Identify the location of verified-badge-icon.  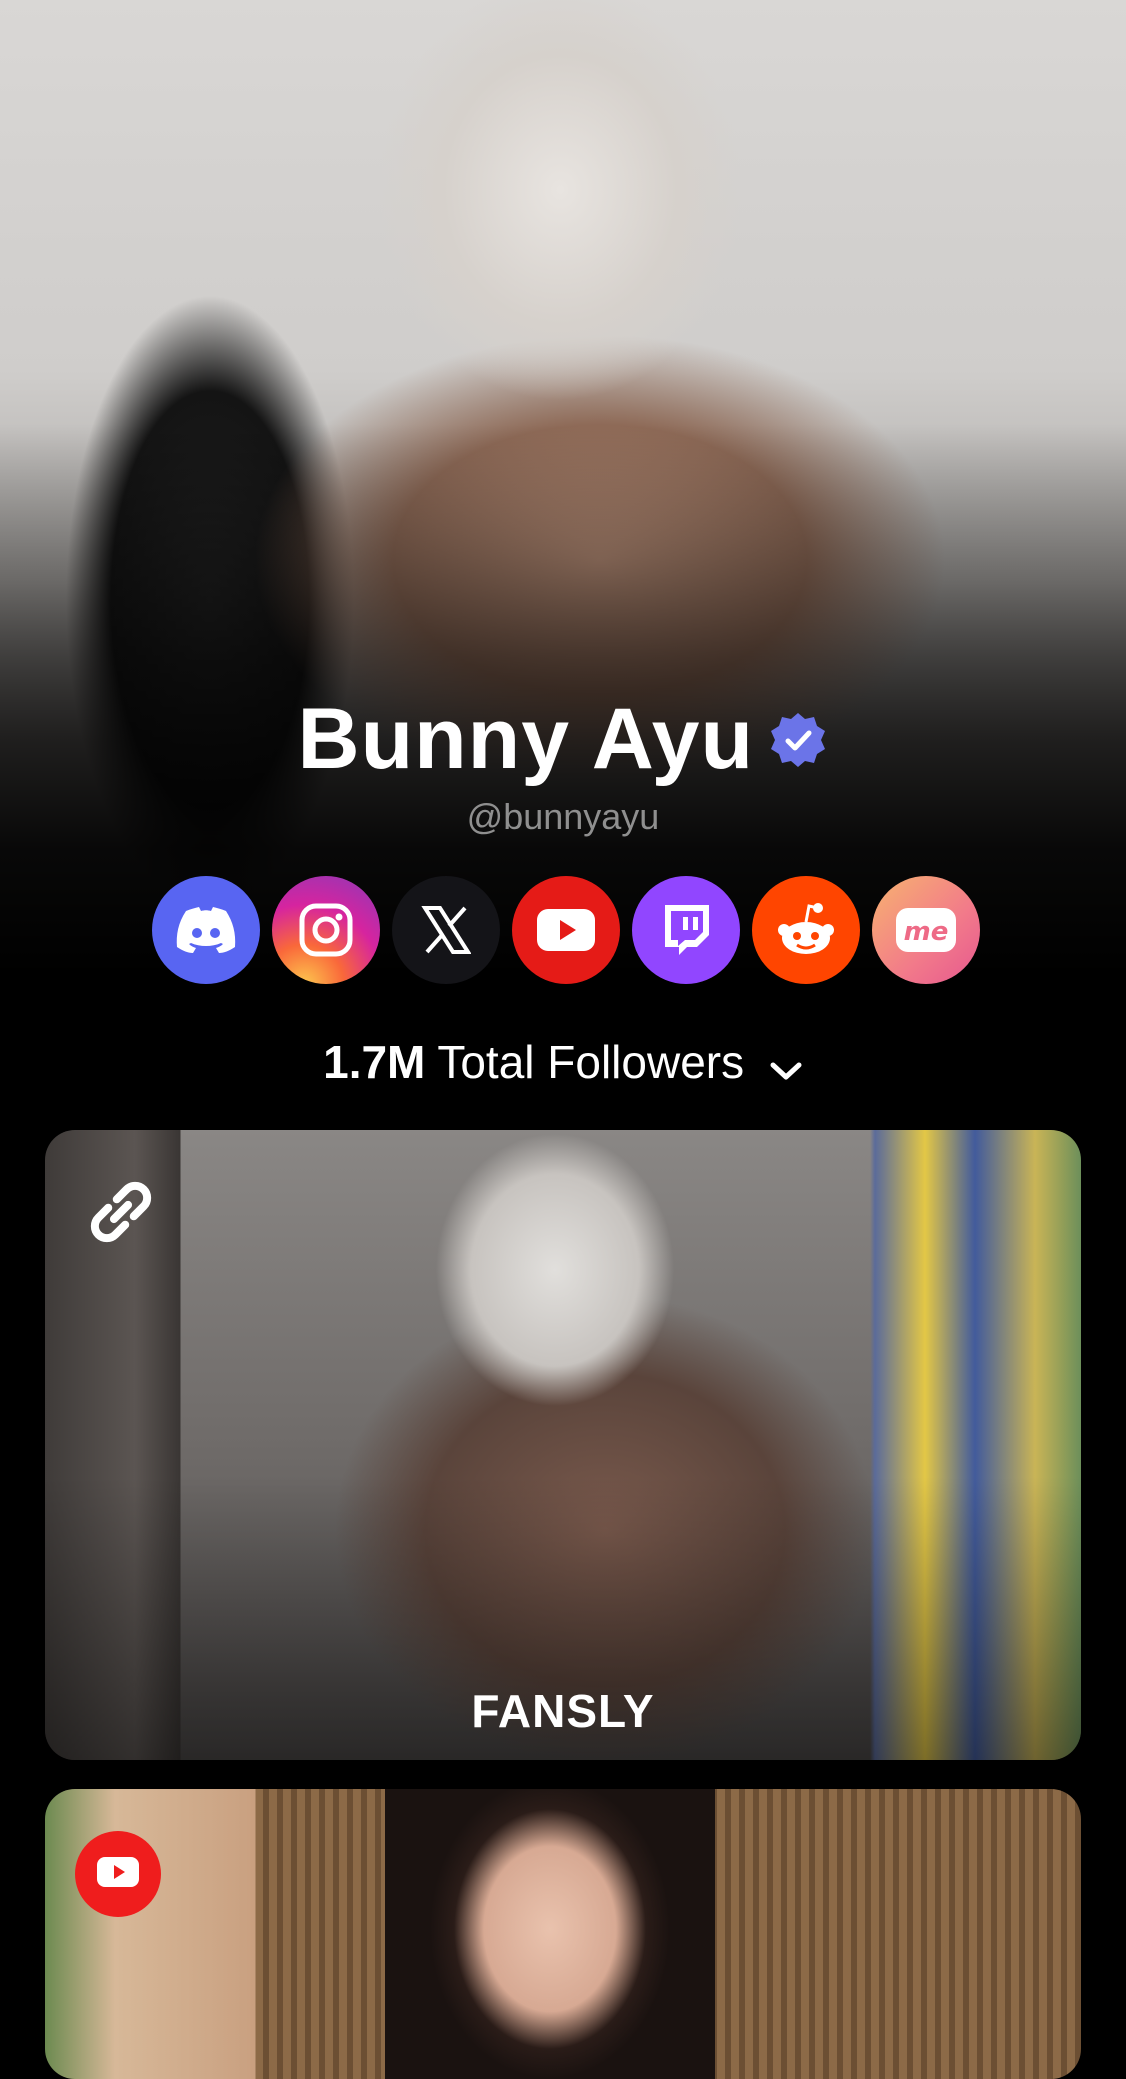
(798, 740).